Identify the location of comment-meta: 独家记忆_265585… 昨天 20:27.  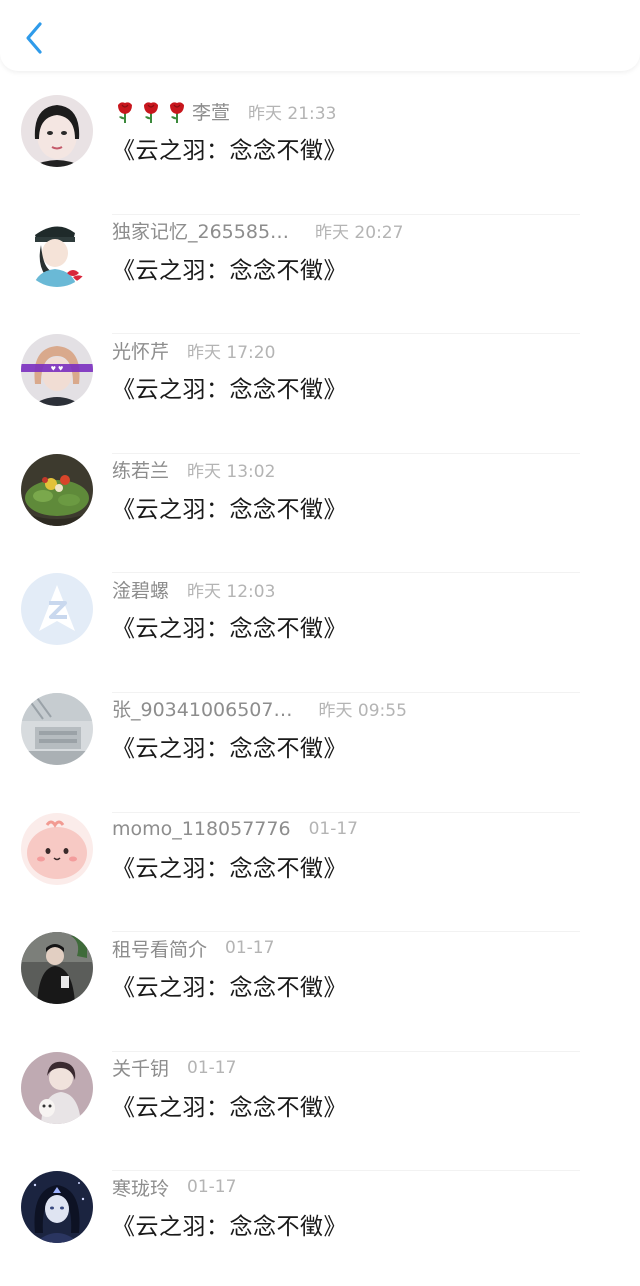
(257, 231).